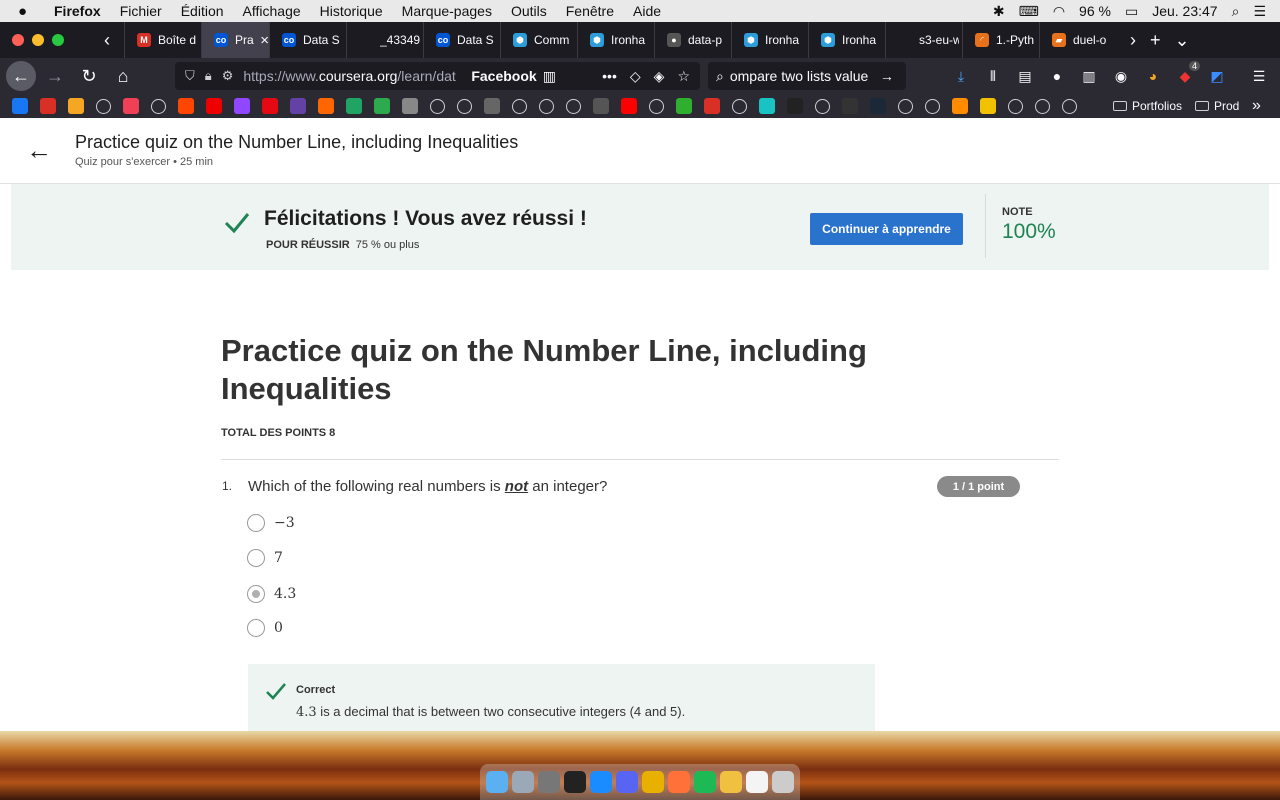 The image size is (1280, 800). Describe the element at coordinates (265, 558) in the screenshot. I see `answer-option-2: 7` at that location.